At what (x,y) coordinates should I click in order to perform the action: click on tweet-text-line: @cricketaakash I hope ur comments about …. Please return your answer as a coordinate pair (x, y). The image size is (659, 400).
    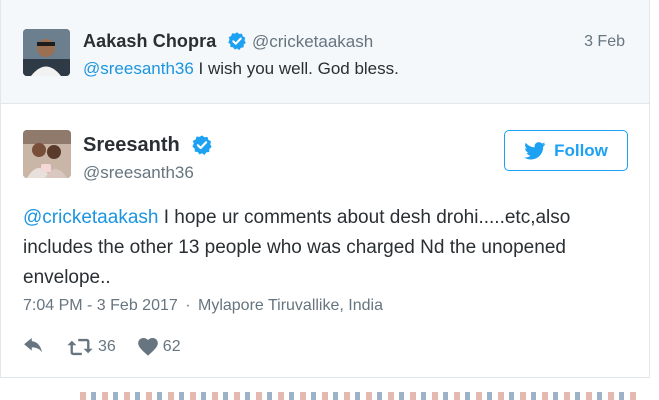
    Looking at the image, I should click on (328, 218).